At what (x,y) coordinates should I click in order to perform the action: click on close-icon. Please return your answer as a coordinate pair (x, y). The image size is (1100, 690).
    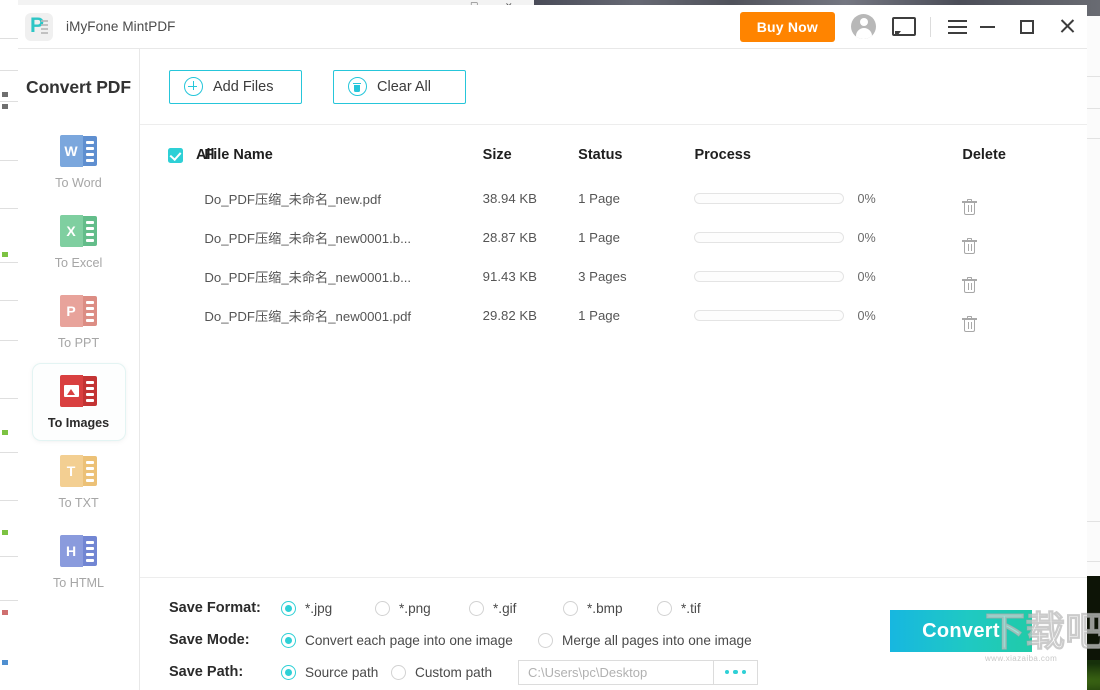
    Looking at the image, I should click on (1067, 27).